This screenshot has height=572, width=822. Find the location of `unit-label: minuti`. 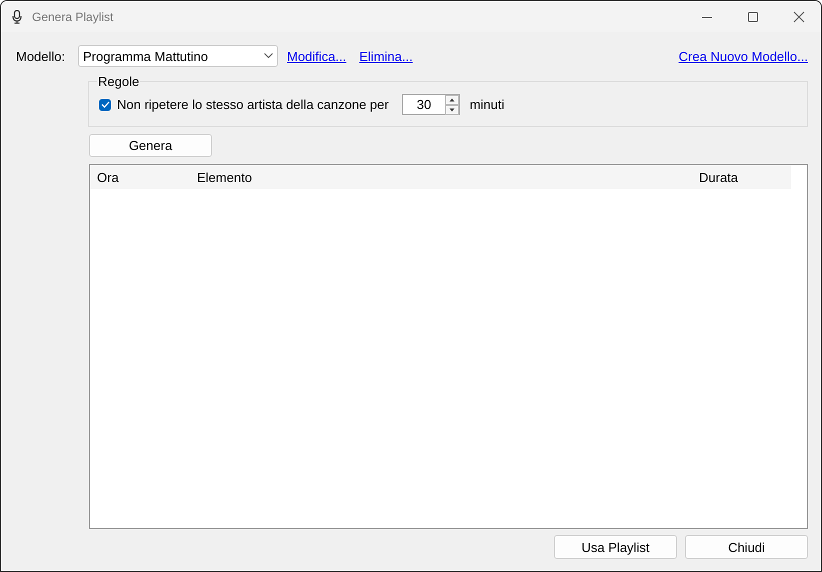

unit-label: minuti is located at coordinates (487, 104).